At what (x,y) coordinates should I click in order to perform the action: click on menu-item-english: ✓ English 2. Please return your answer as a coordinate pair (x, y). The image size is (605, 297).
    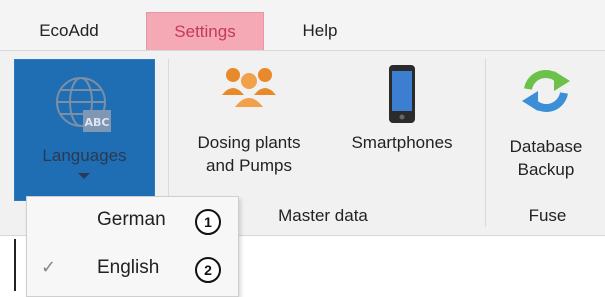
    Looking at the image, I should click on (132, 270).